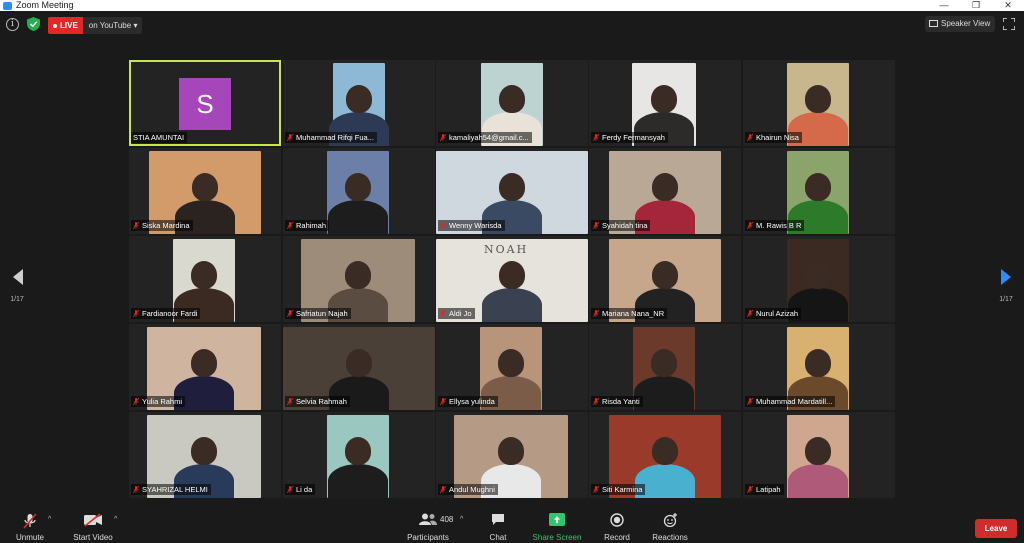 This screenshot has width=1024, height=543. What do you see at coordinates (557, 537) in the screenshot?
I see `share-screen-label: Share Screen` at bounding box center [557, 537].